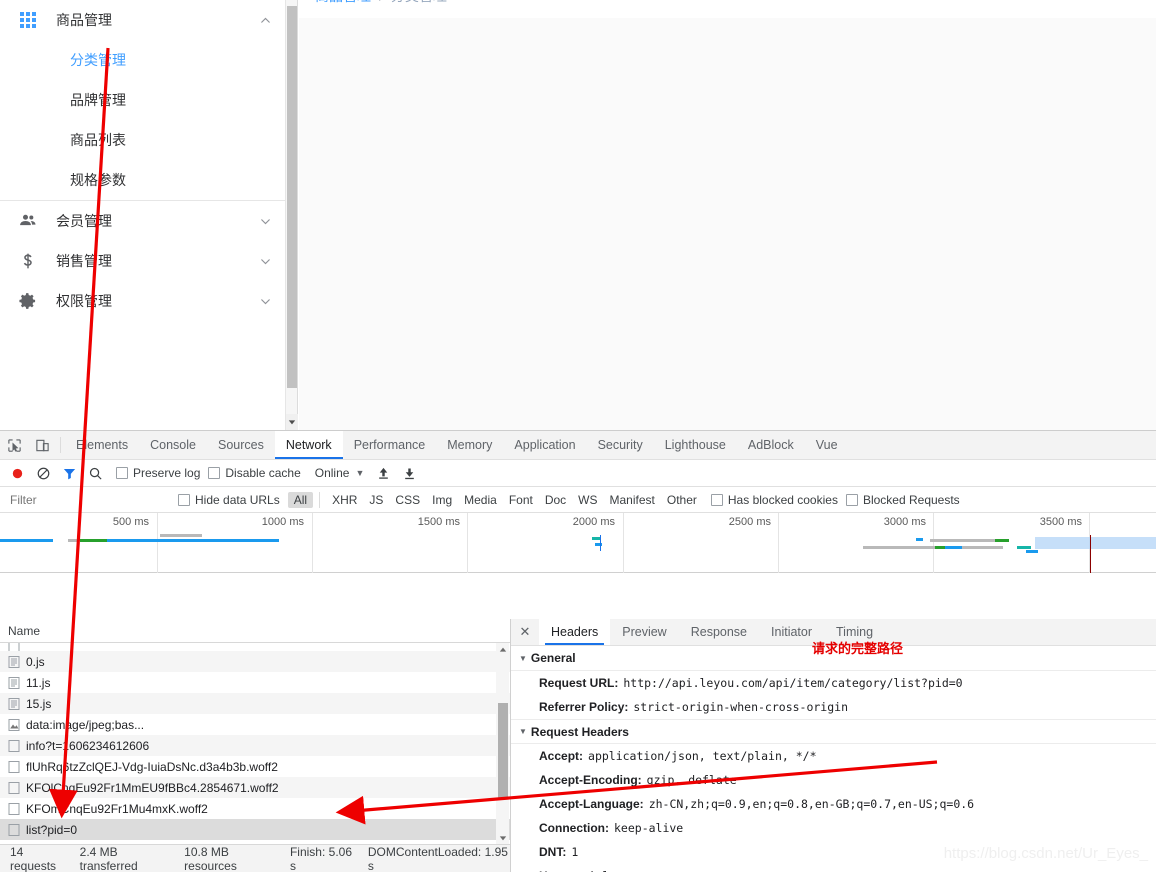 The width and height of the screenshot is (1156, 872). I want to click on request-name: KFOlCnqEu92Fr1MmEU9fBBc4.2854671.woff2, so click(152, 787).